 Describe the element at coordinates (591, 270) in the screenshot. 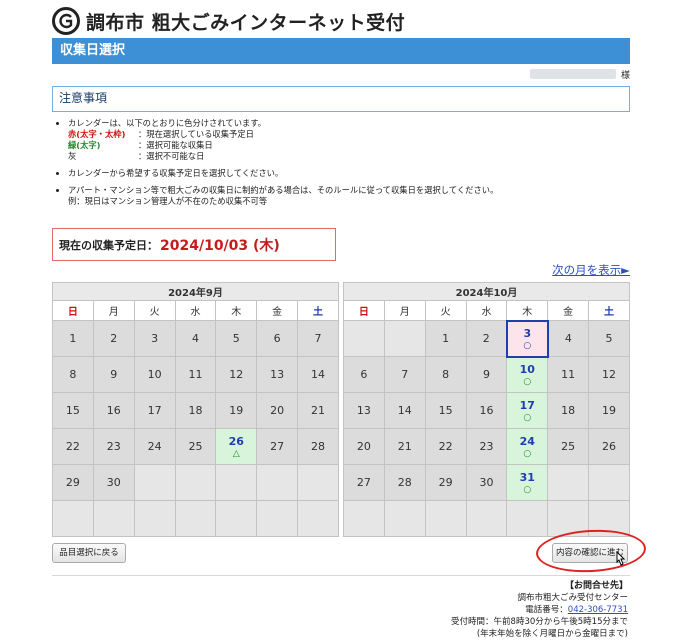

I see `next-month-link: 次の月を表示►` at that location.